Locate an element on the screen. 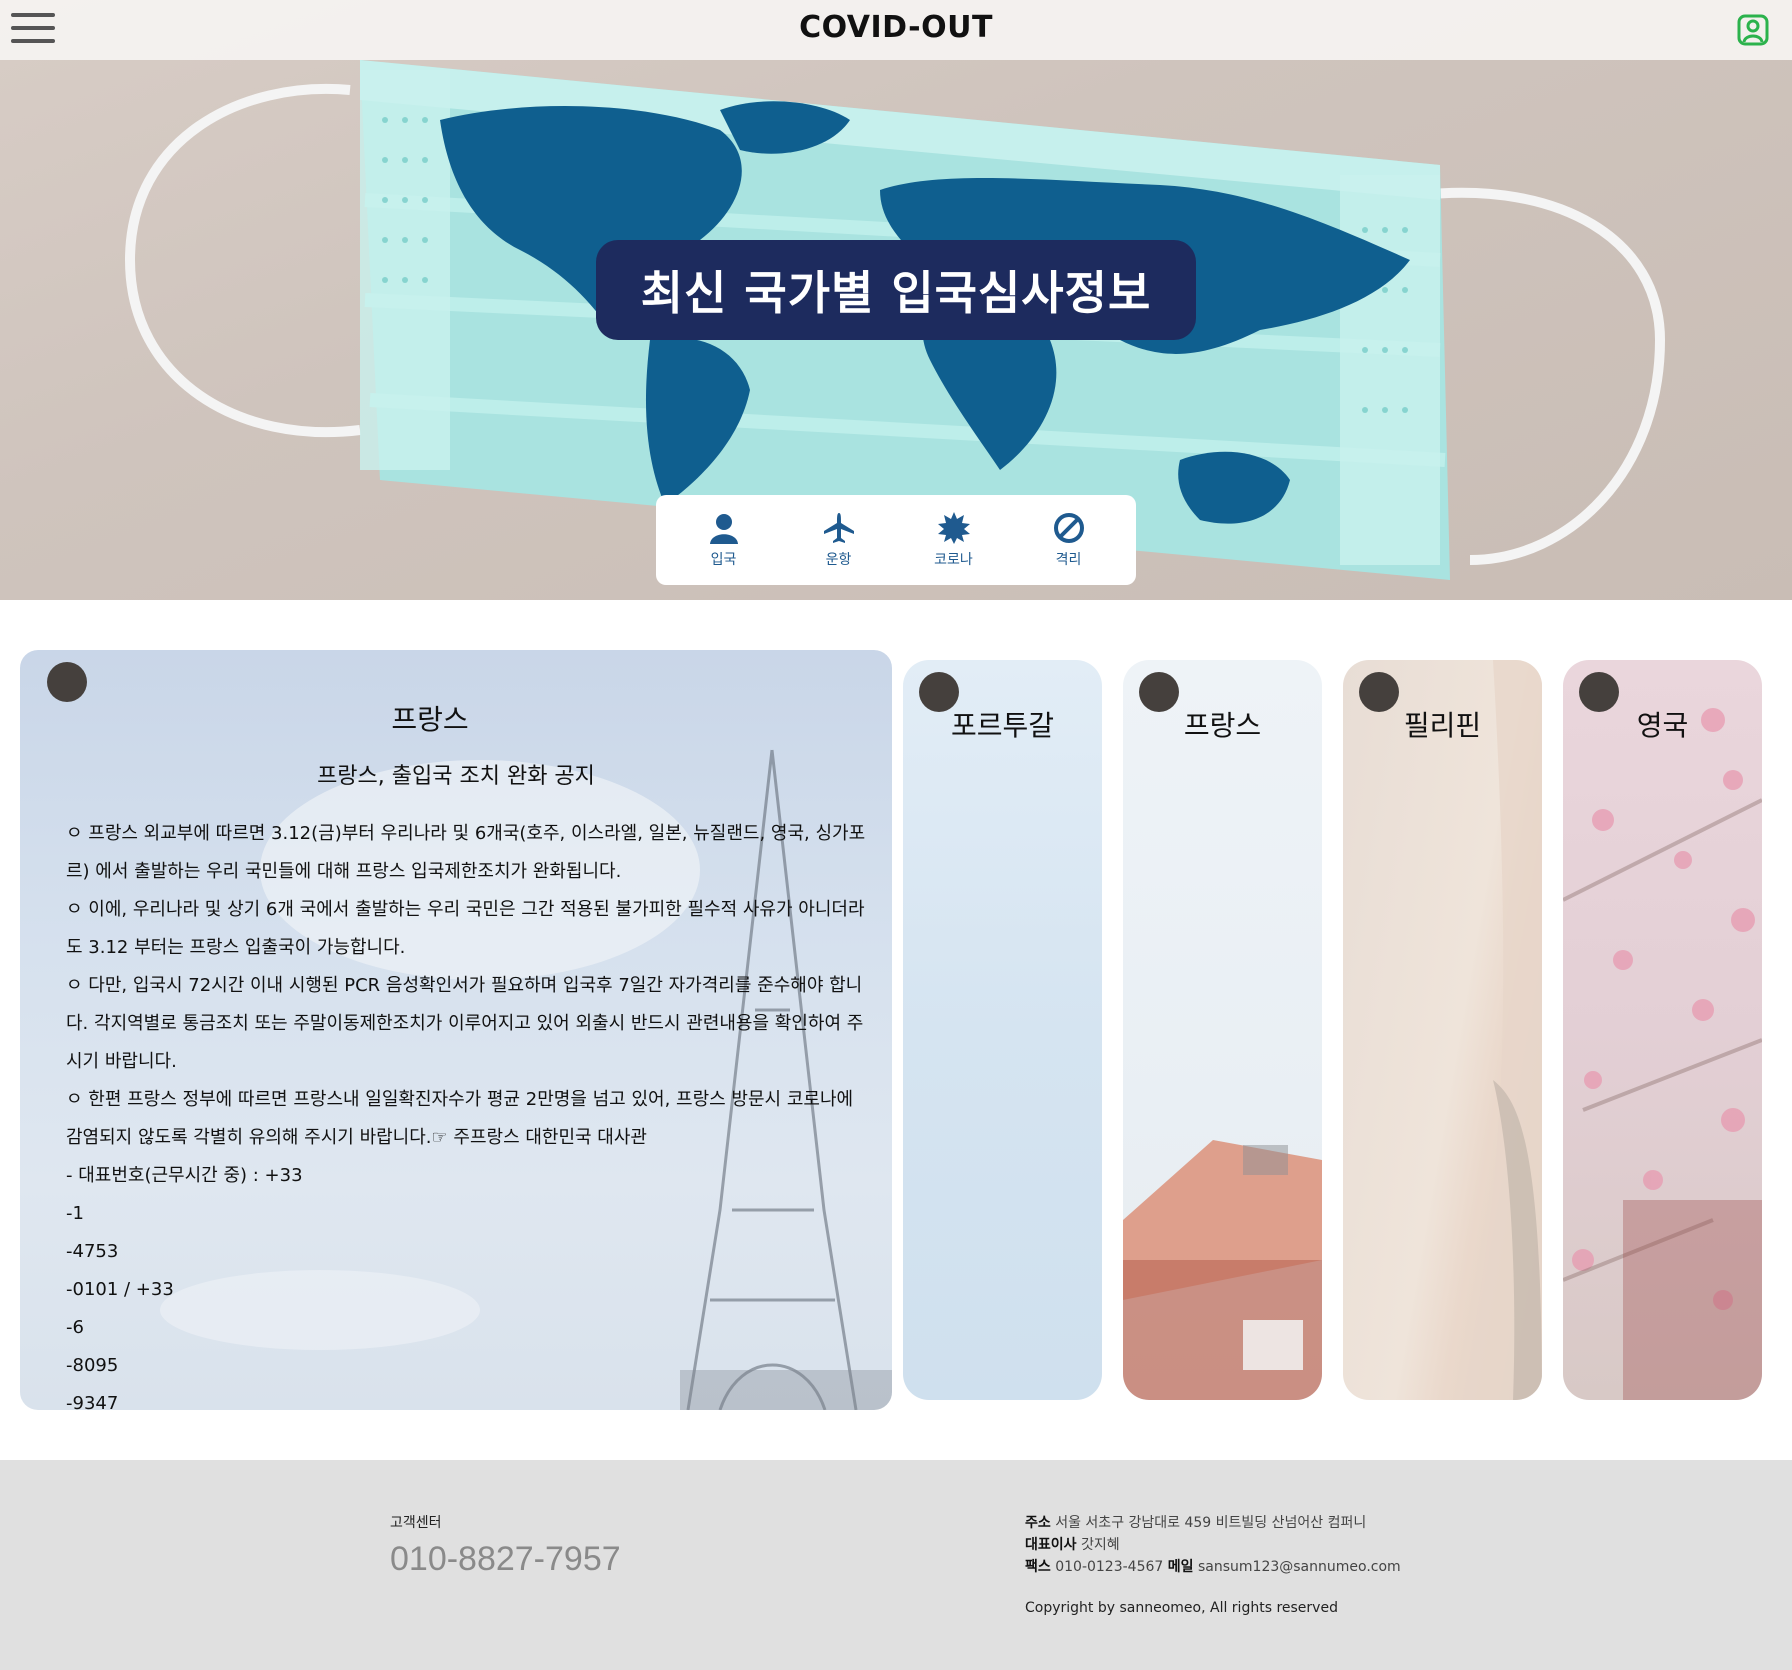  nav-entry: 입국 is located at coordinates (724, 540).